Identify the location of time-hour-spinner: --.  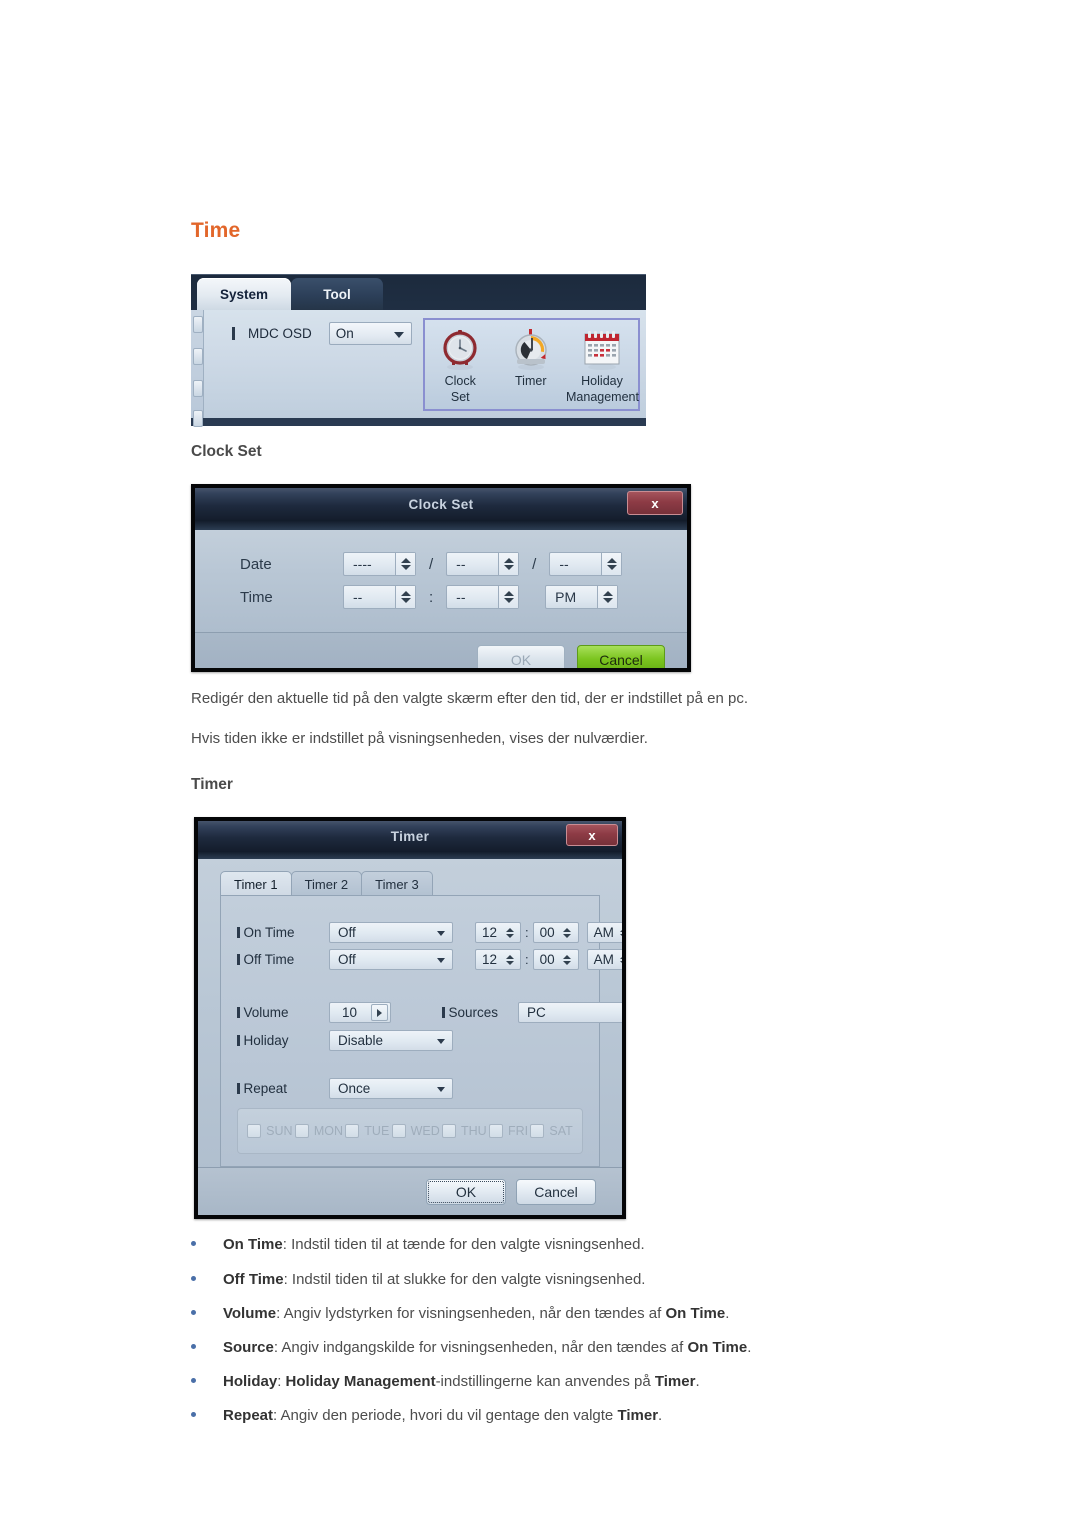
(379, 597).